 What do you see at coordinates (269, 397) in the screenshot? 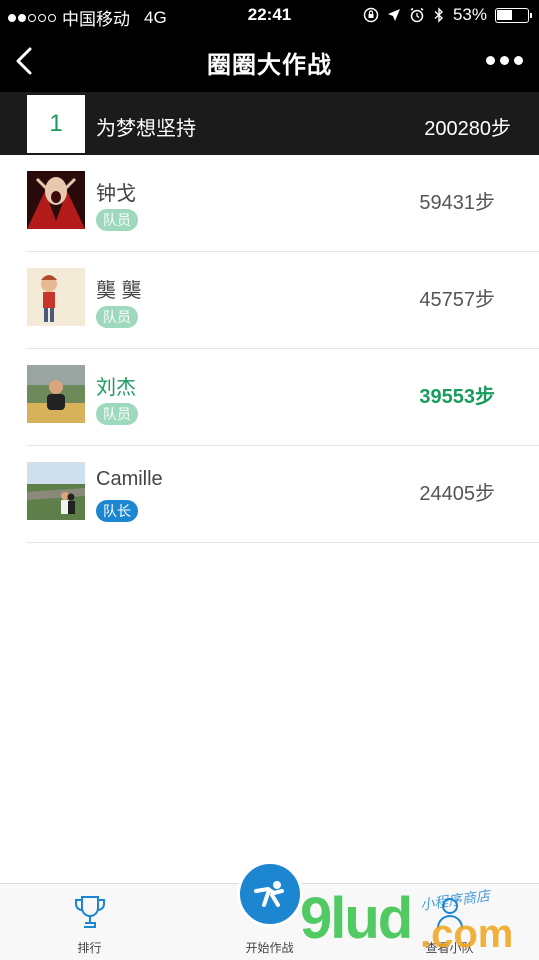
I see `member-row: 刘杰 队员 39553步` at bounding box center [269, 397].